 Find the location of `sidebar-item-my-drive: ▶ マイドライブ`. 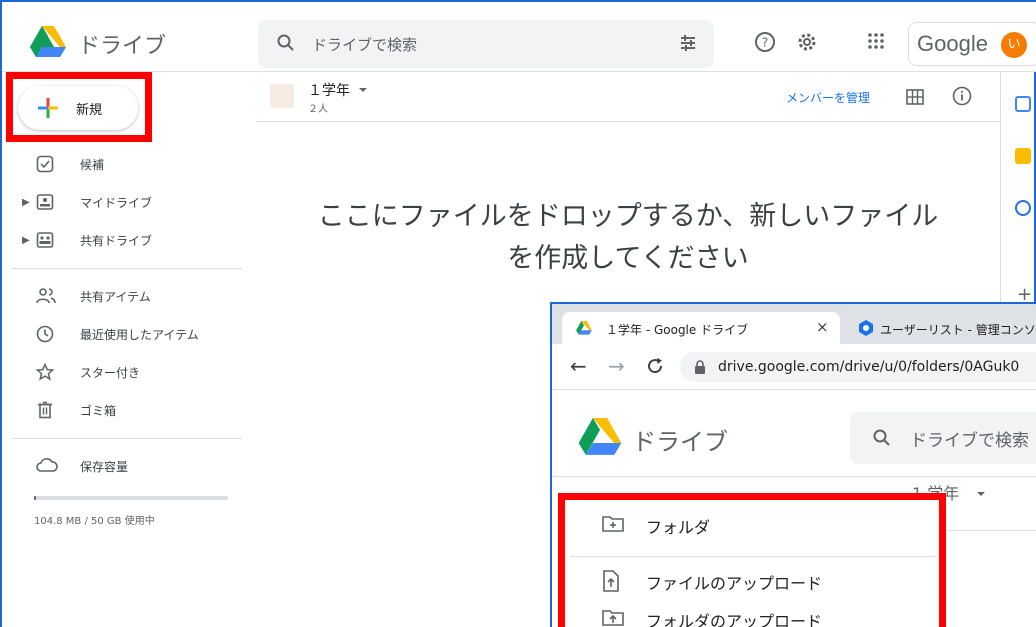

sidebar-item-my-drive: ▶ マイドライブ is located at coordinates (122, 202).